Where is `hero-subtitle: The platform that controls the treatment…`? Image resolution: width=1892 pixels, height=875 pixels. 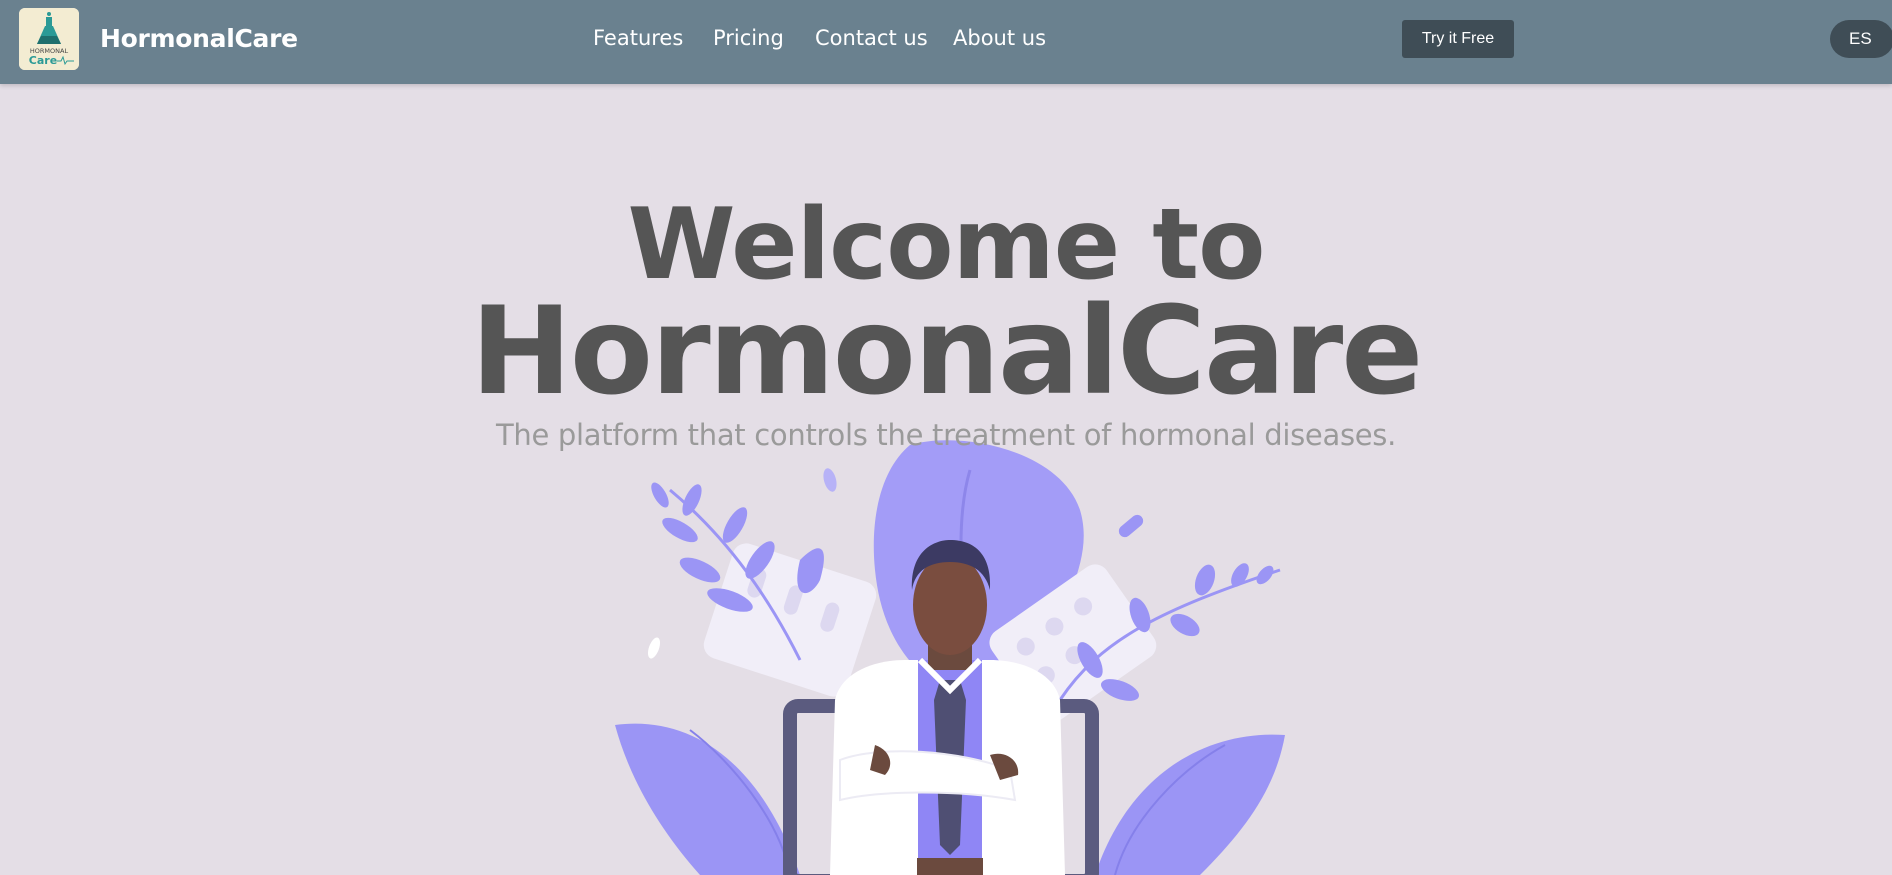 hero-subtitle: The platform that controls the treatment… is located at coordinates (946, 435).